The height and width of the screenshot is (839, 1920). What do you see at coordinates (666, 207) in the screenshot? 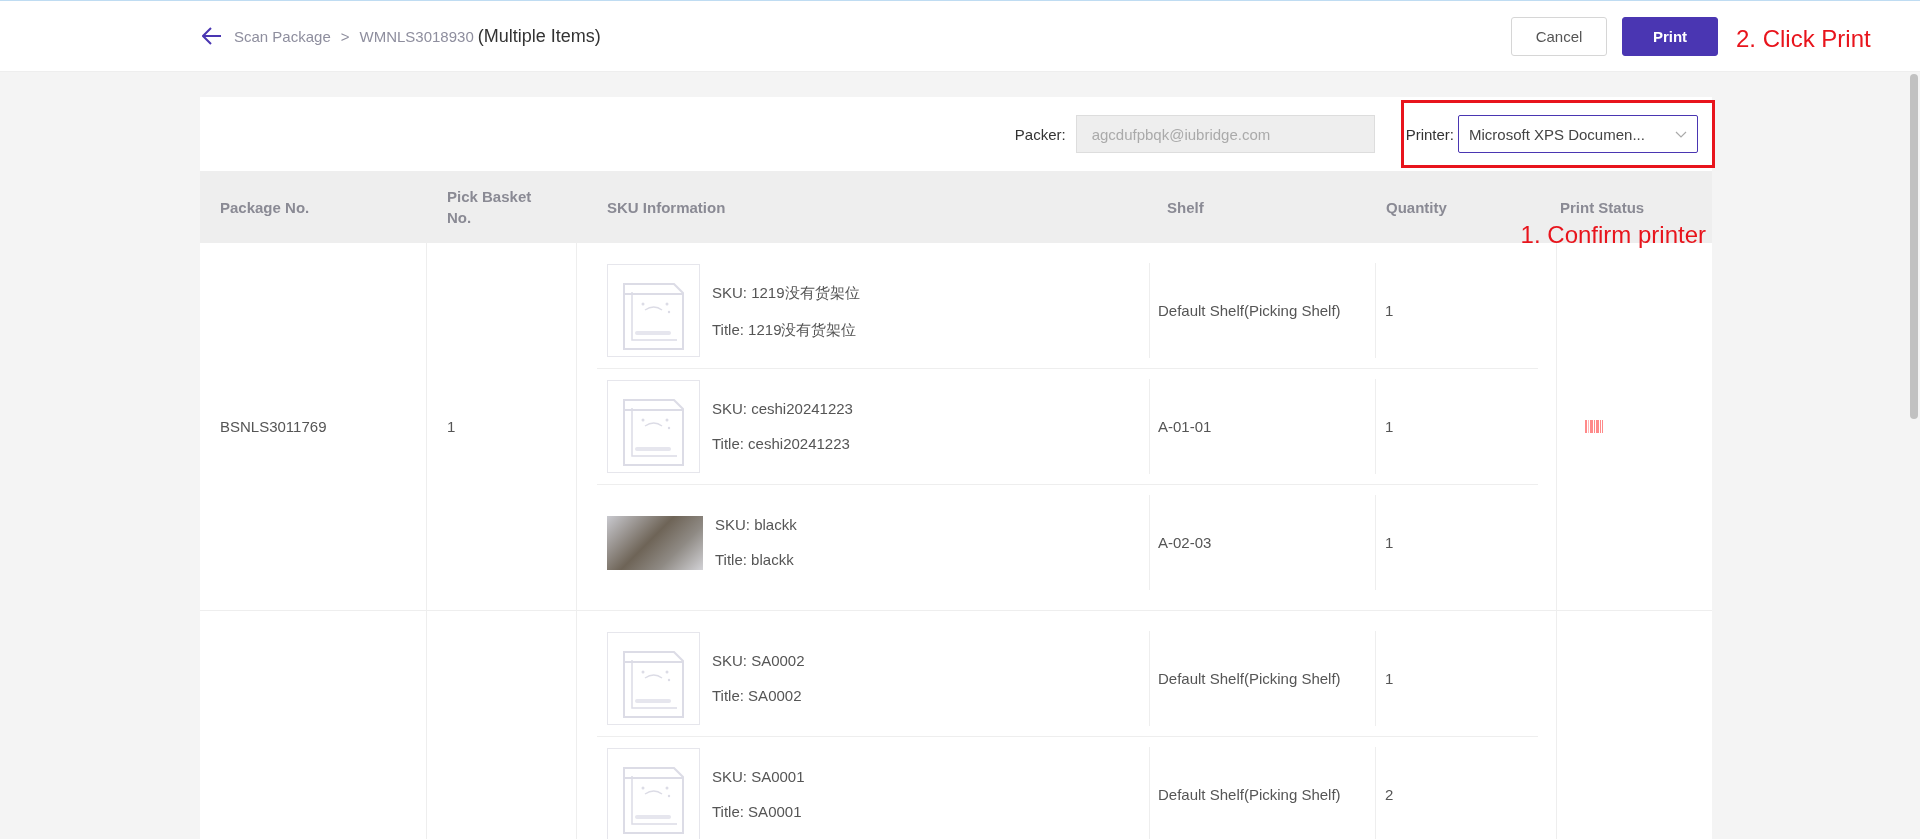
I see `column-header: SKU Information` at bounding box center [666, 207].